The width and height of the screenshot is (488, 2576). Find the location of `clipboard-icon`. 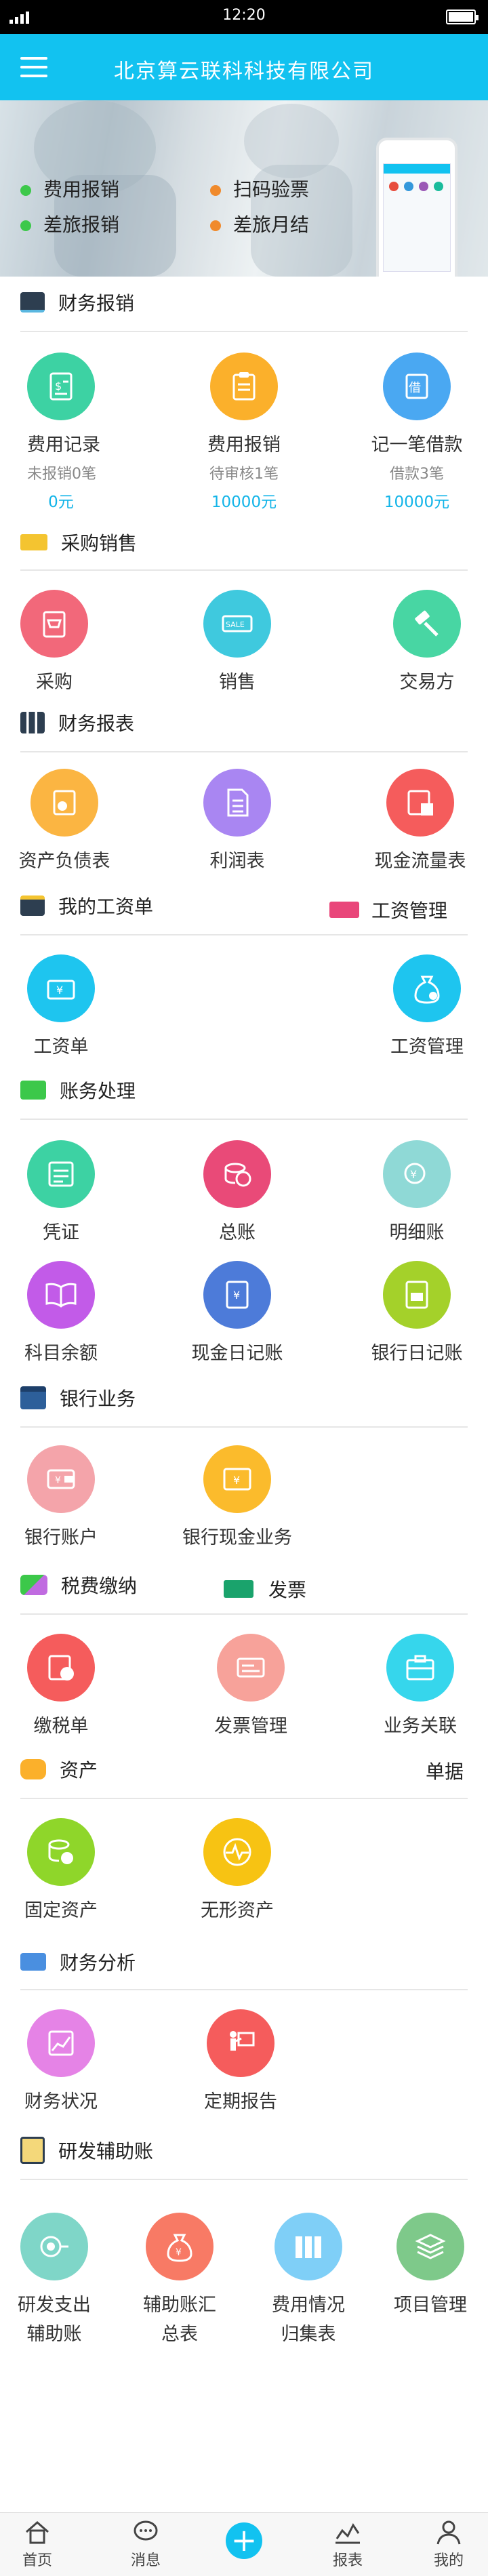

clipboard-icon is located at coordinates (244, 386).